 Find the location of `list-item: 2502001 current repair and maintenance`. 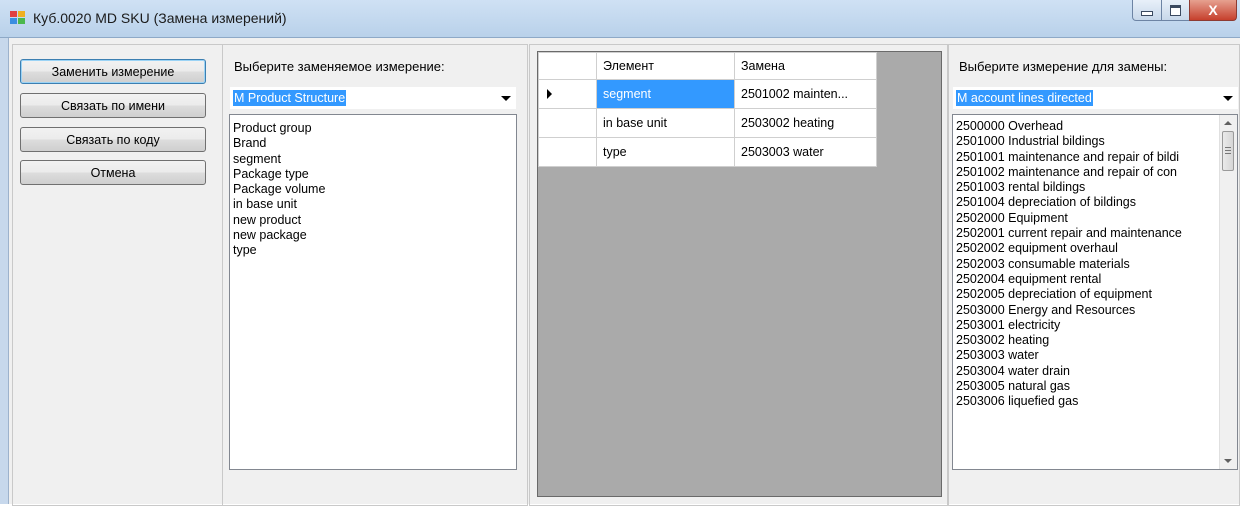

list-item: 2502001 current repair and maintenance is located at coordinates (1085, 233).